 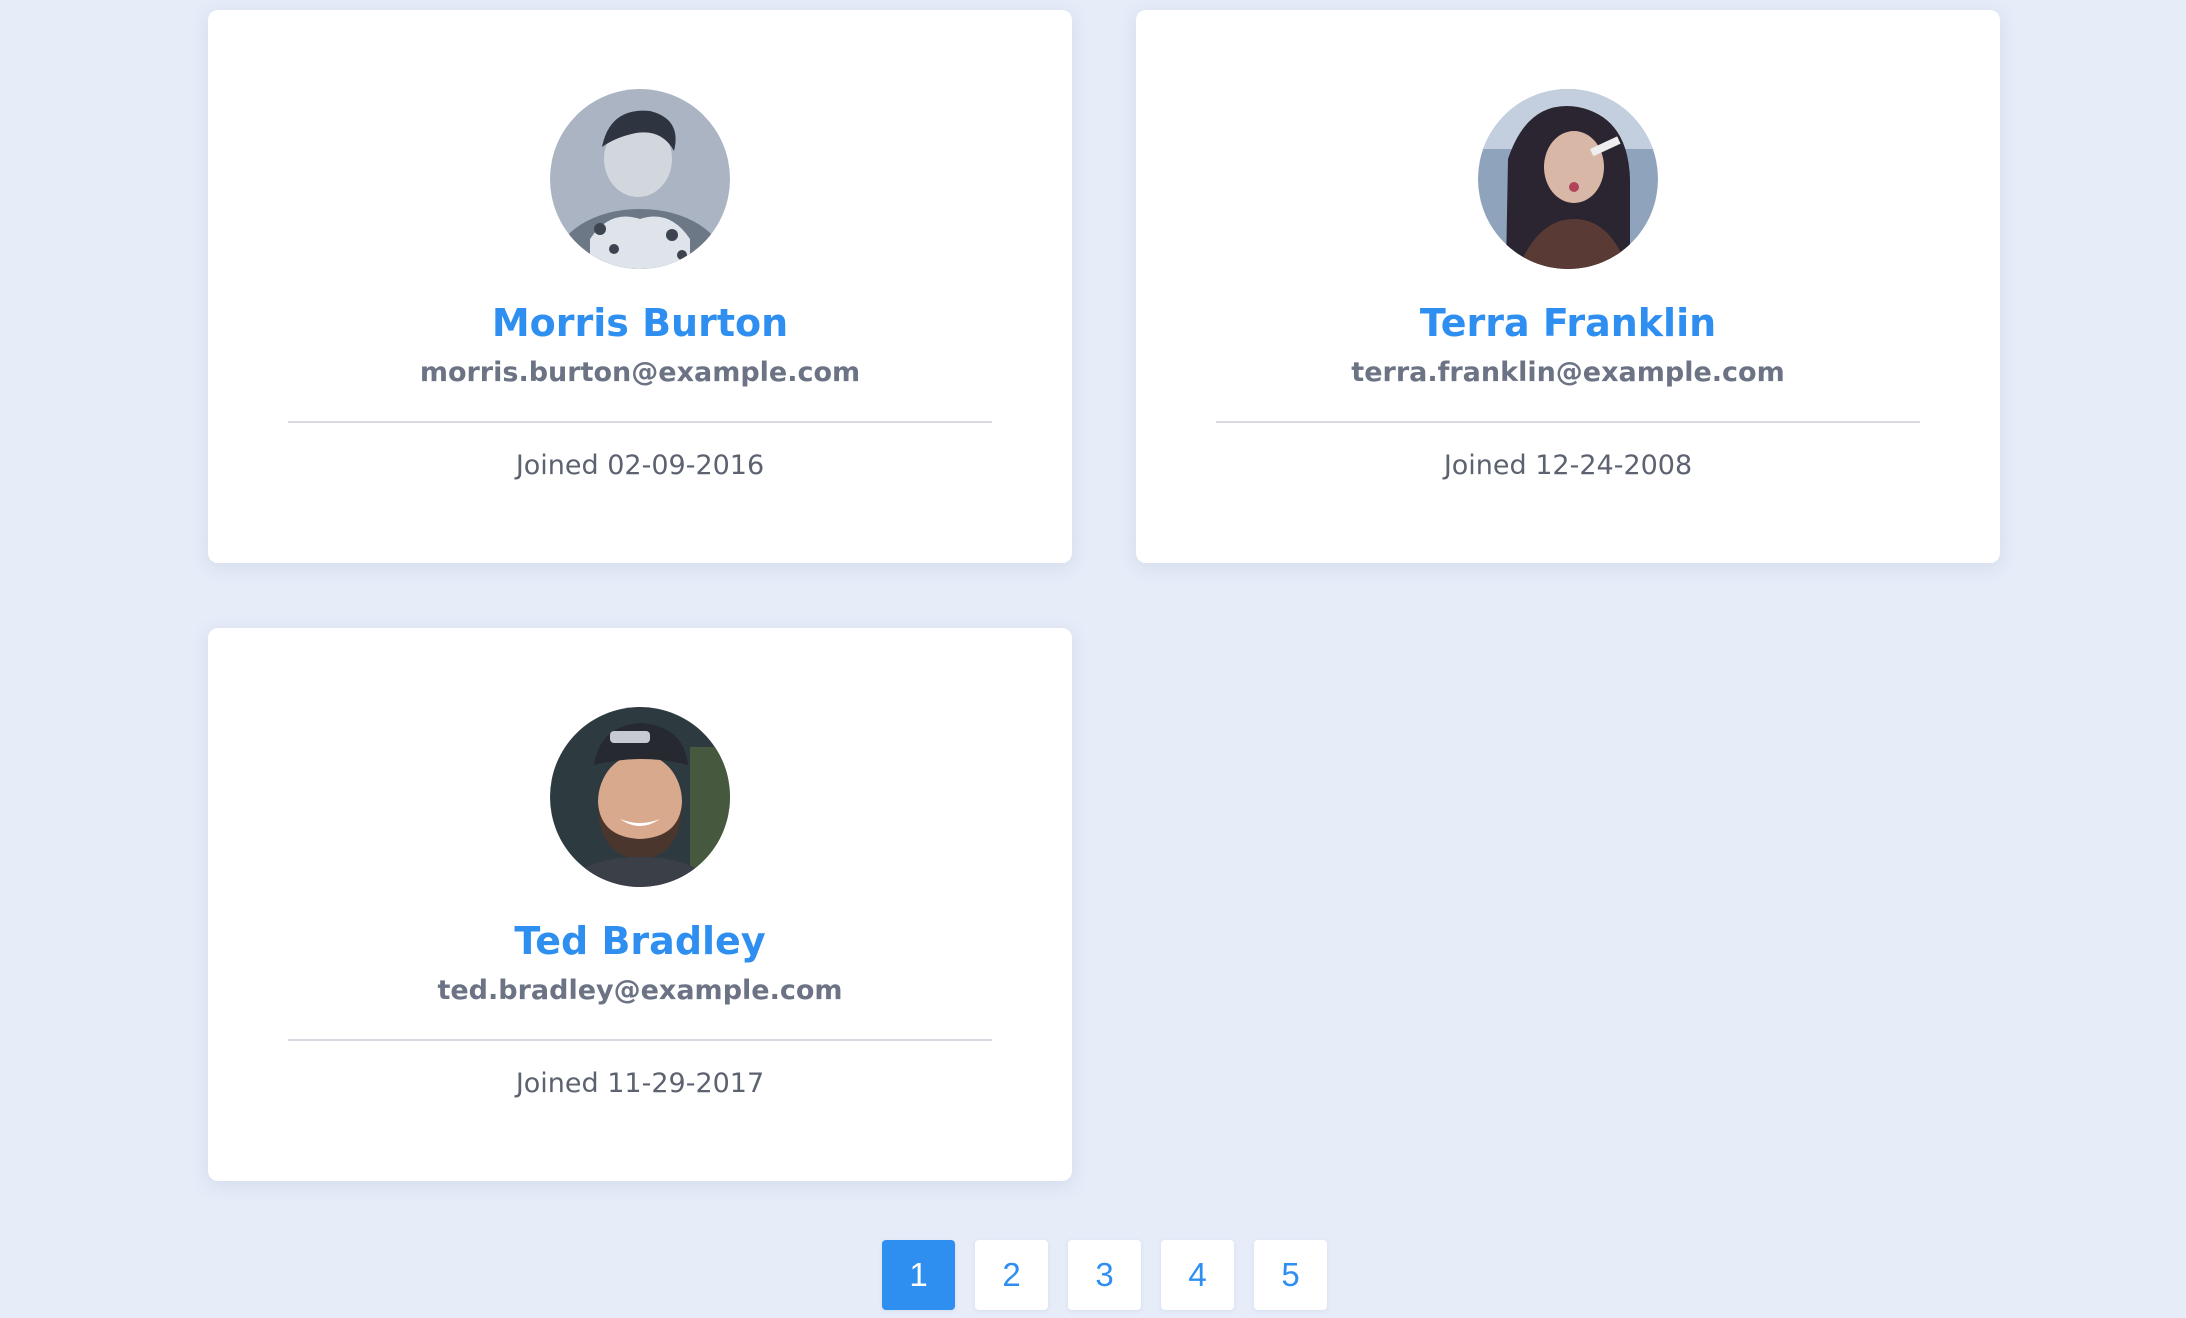 I want to click on joined-date: Joined 11-29-2017, so click(x=640, y=1083).